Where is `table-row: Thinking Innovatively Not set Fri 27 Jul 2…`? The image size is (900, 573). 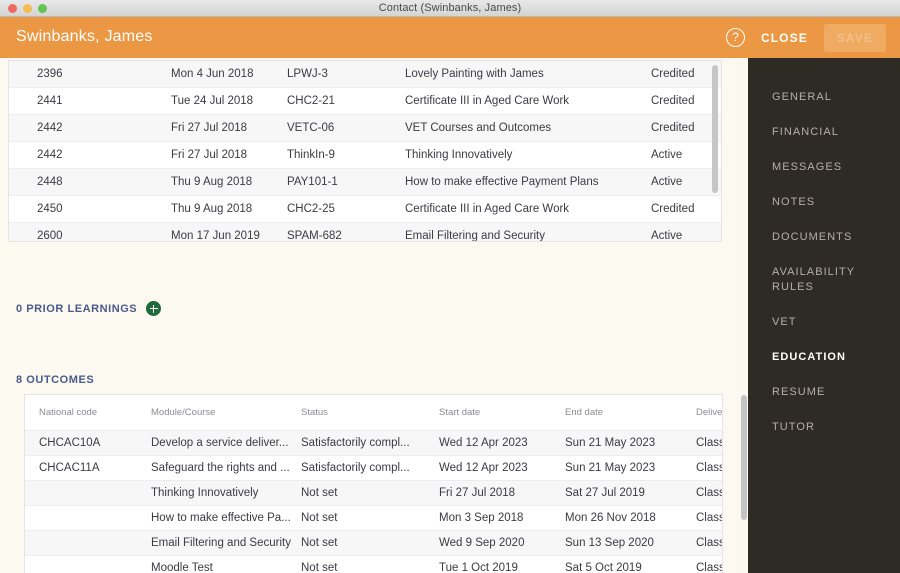 table-row: Thinking Innovatively Not set Fri 27 Jul 2… is located at coordinates (373, 493).